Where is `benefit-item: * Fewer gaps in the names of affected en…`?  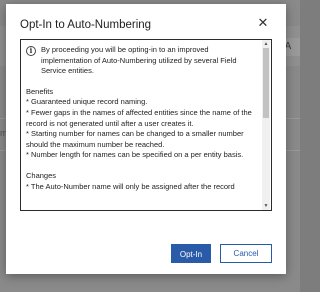 benefit-item: * Fewer gaps in the names of affected en… is located at coordinates (139, 117).